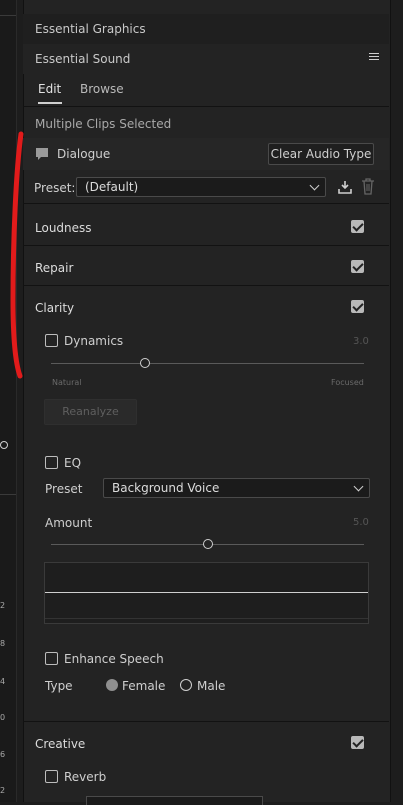 Image resolution: width=403 pixels, height=805 pixels. What do you see at coordinates (50, 103) in the screenshot?
I see `active-tab-indicator` at bounding box center [50, 103].